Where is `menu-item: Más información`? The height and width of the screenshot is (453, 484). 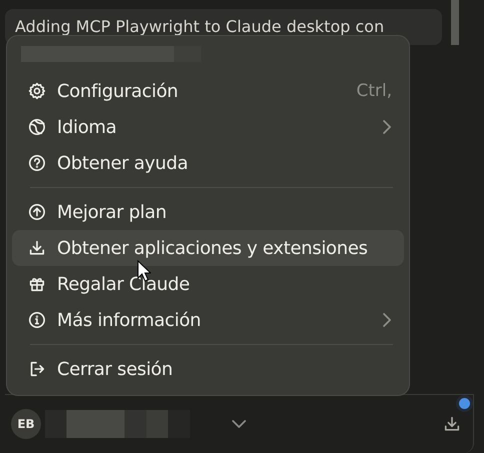 menu-item: Más información is located at coordinates (208, 320).